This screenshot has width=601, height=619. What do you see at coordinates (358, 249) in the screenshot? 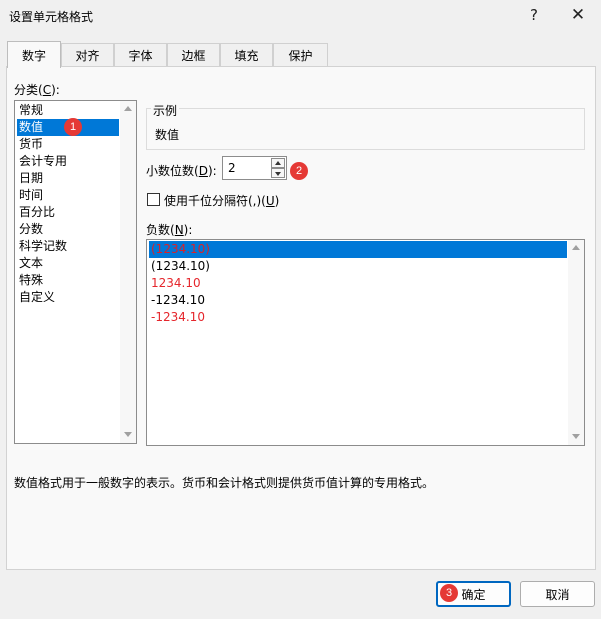
I see `negative-item-red-parens: (1234.10)` at bounding box center [358, 249].